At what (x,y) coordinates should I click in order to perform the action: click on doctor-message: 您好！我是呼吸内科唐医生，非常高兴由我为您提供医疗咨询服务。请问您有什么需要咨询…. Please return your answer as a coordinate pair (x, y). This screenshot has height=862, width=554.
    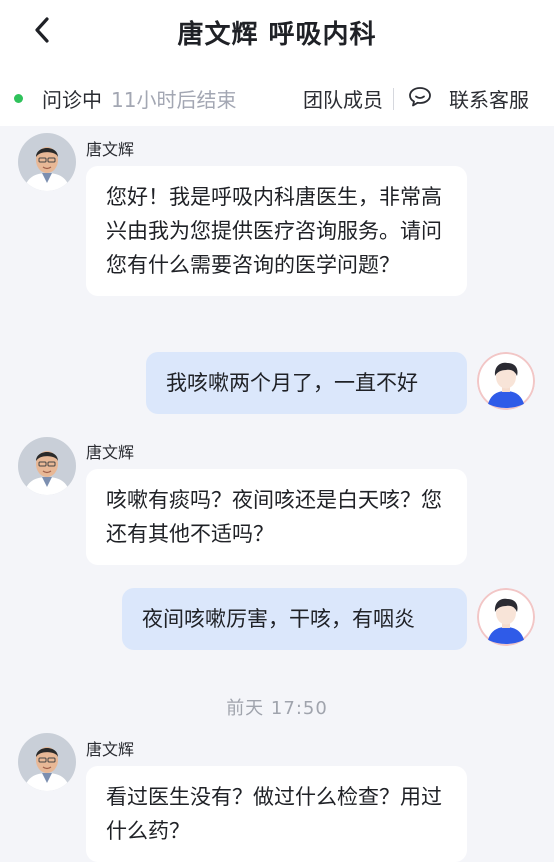
    Looking at the image, I should click on (276, 231).